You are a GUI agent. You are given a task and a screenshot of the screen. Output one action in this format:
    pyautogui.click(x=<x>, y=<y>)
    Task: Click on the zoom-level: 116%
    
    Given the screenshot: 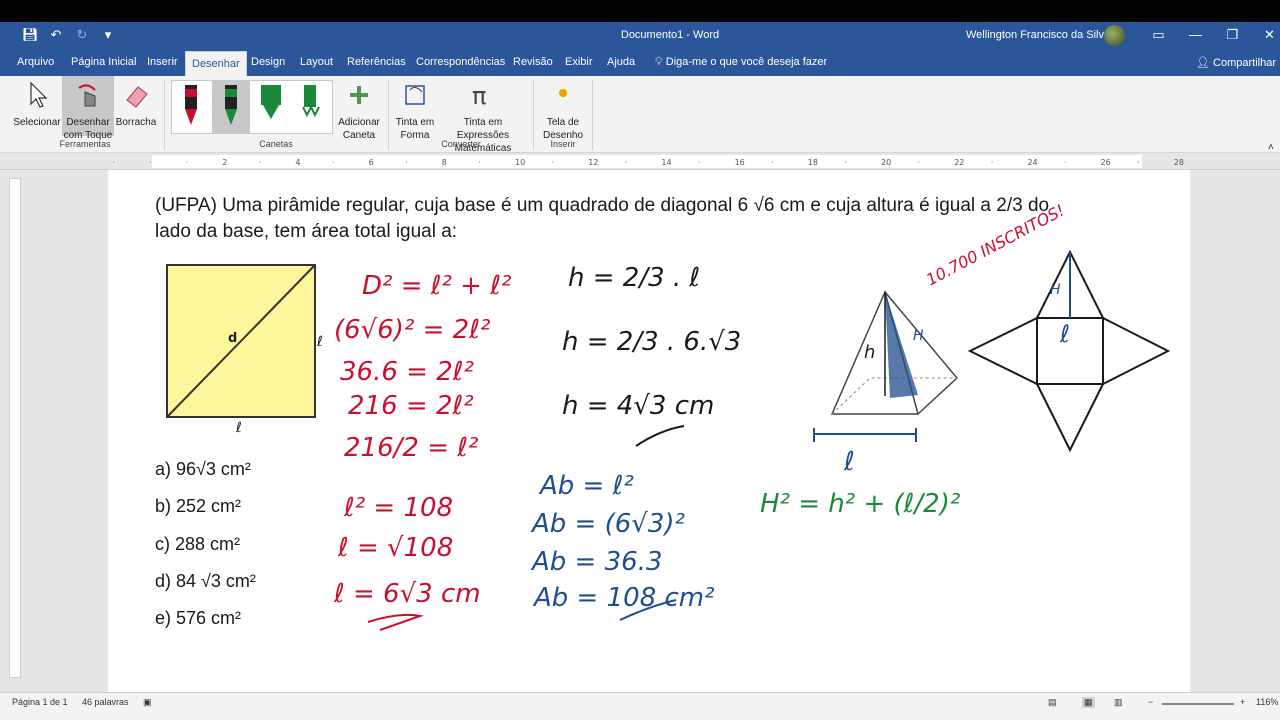 What is the action you would take?
    pyautogui.click(x=1267, y=702)
    